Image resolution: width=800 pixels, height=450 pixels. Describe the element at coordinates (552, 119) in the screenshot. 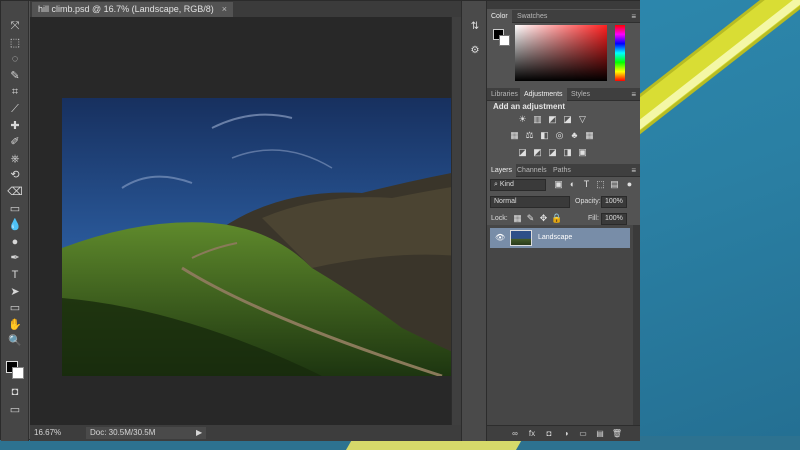

I see `adjustment-0-2-icon: ◩` at that location.